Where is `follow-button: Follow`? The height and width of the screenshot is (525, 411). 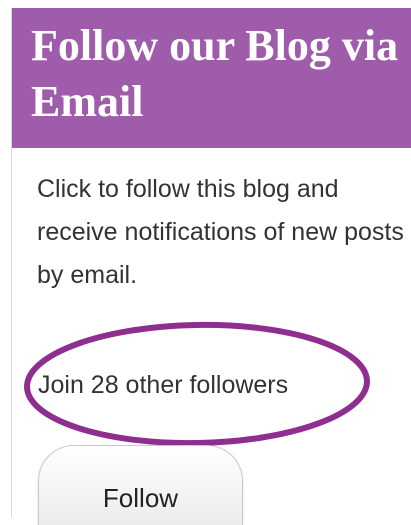
follow-button: Follow is located at coordinates (140, 485).